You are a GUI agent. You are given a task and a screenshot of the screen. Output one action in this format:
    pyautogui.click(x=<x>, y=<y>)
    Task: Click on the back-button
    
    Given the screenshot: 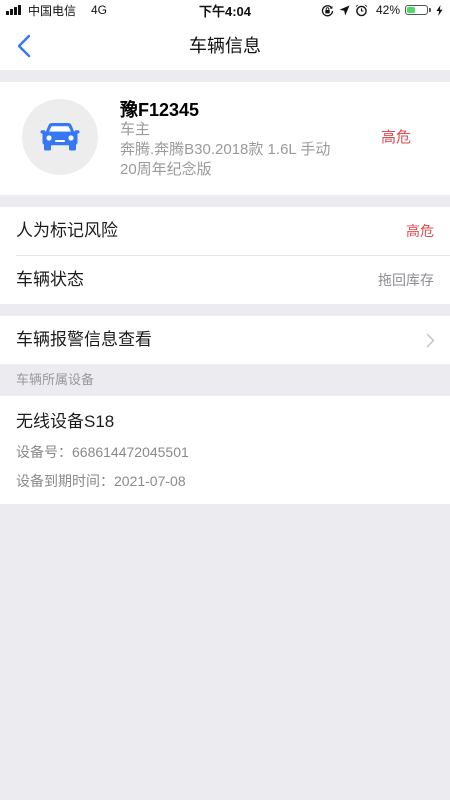 What is the action you would take?
    pyautogui.click(x=24, y=46)
    